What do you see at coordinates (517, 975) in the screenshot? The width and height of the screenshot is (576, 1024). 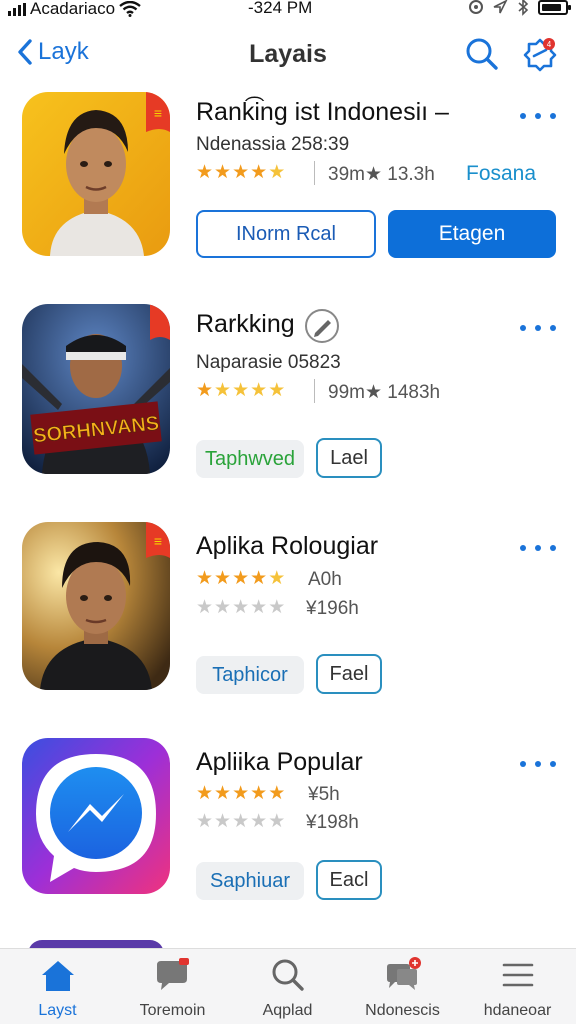 I see `menu-icon` at bounding box center [517, 975].